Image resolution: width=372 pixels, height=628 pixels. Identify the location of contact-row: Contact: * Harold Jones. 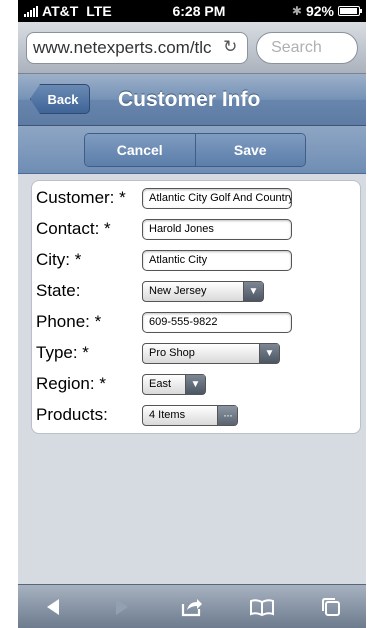
(164, 229).